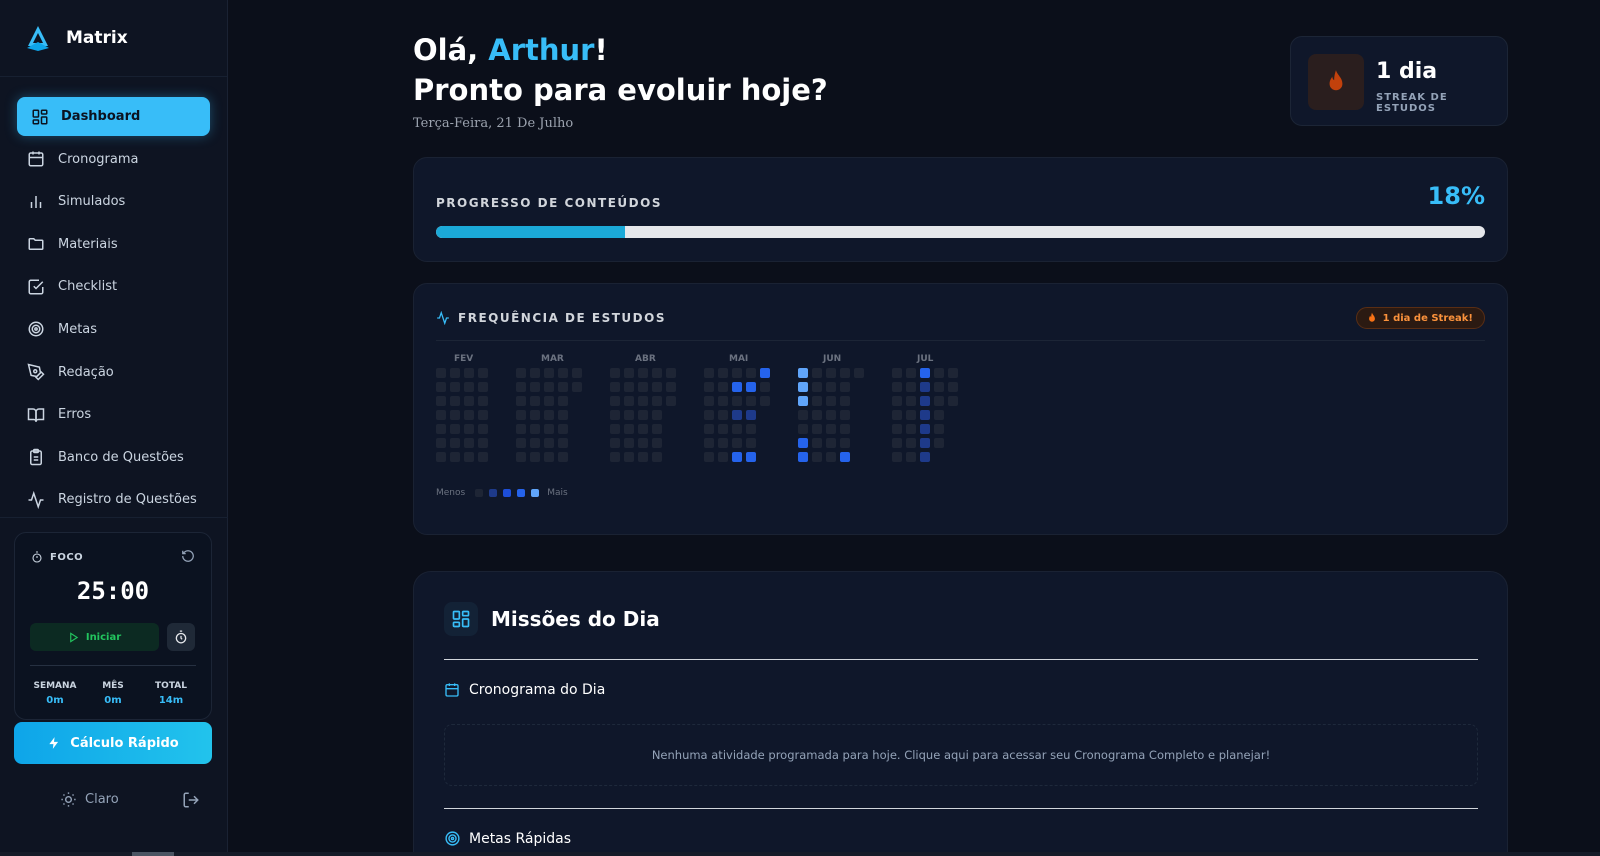 This screenshot has width=1600, height=856. What do you see at coordinates (113, 116) in the screenshot?
I see `sidebar-item-dashboard: Dashboard` at bounding box center [113, 116].